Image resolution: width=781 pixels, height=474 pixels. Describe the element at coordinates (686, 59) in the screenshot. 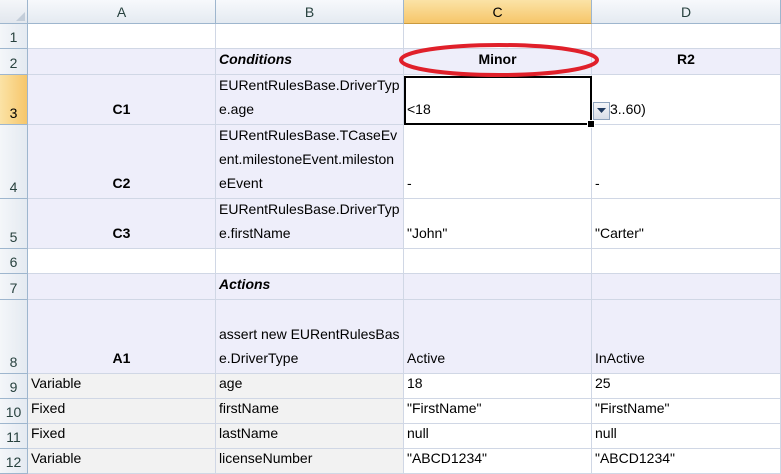

I see `r2-rule-header: R2` at that location.